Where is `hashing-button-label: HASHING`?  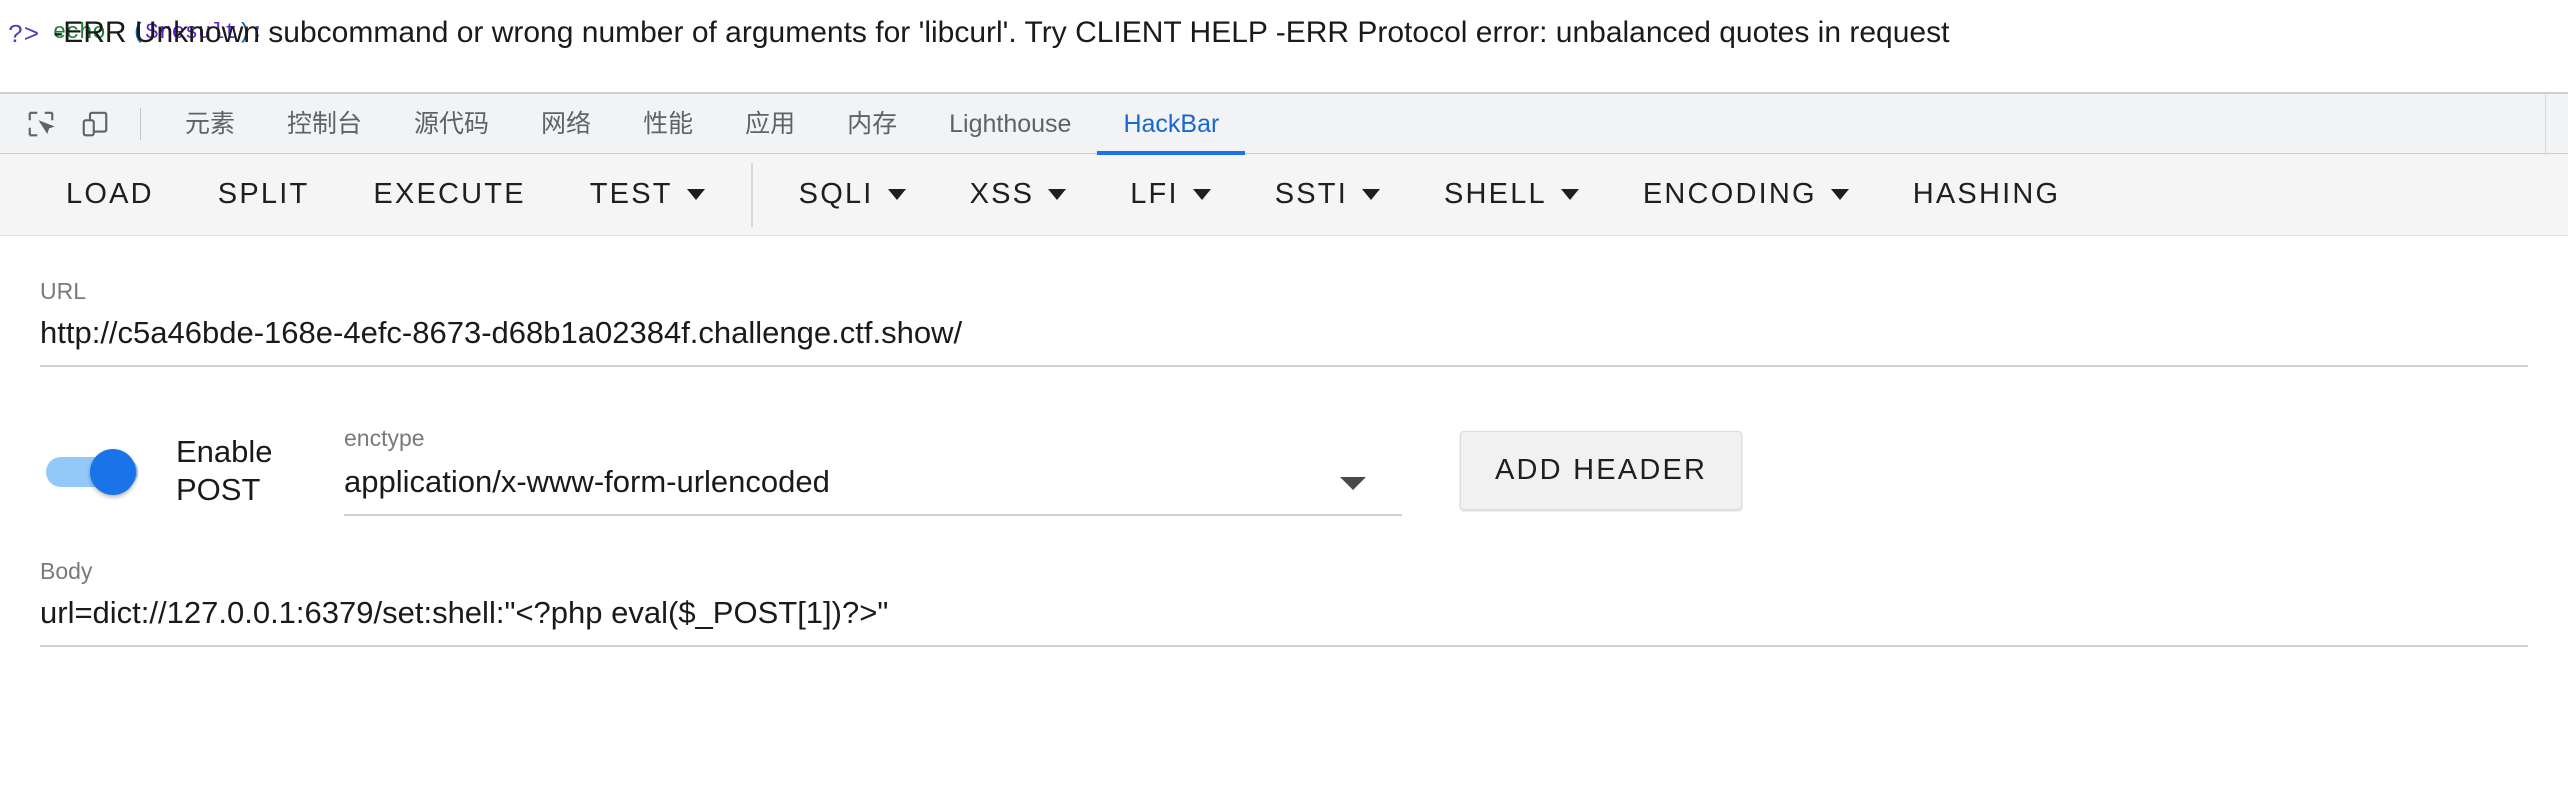 hashing-button-label: HASHING is located at coordinates (1986, 194).